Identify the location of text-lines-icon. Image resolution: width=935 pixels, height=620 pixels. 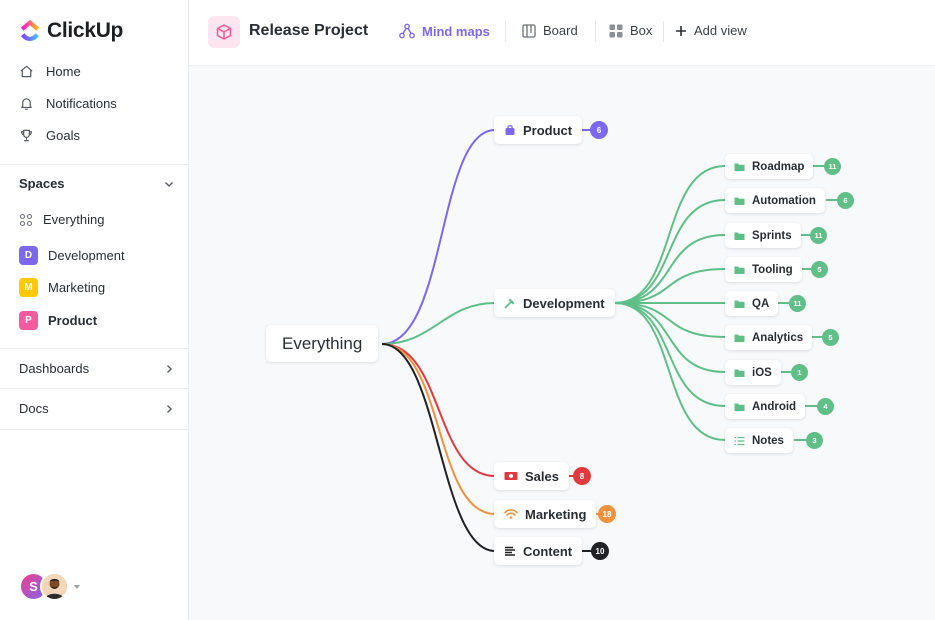
(510, 551).